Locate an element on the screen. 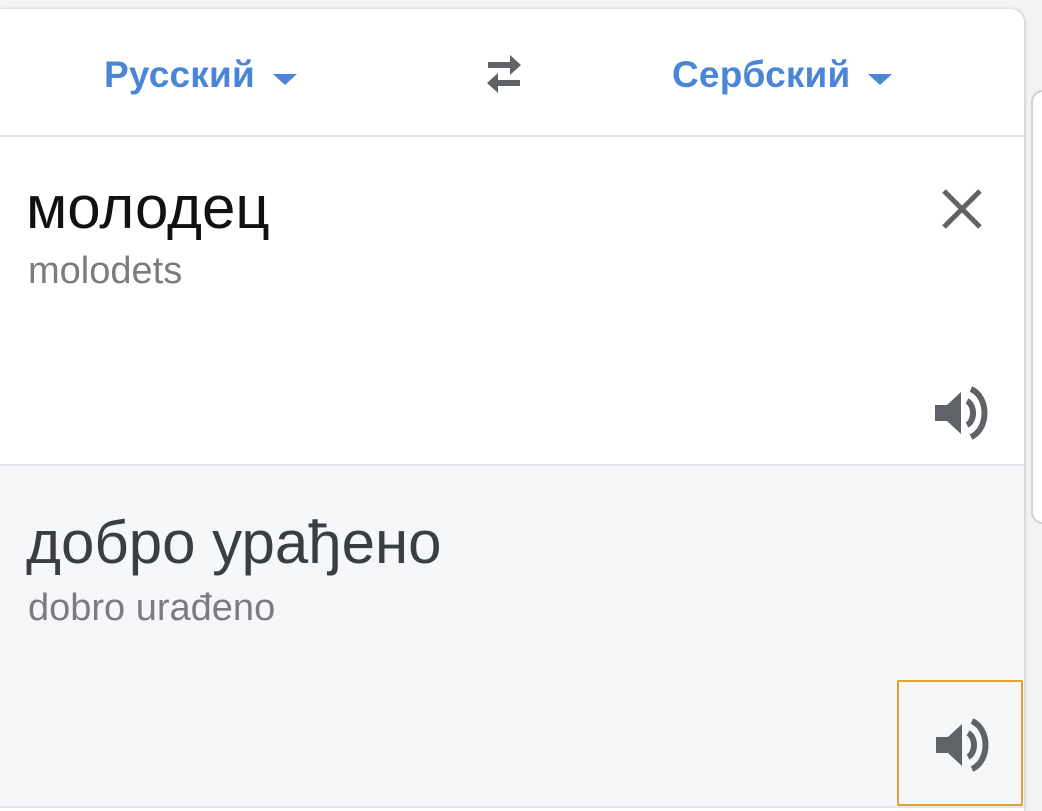 The width and height of the screenshot is (1042, 811). translation-text: добро урађено is located at coordinates (234, 542).